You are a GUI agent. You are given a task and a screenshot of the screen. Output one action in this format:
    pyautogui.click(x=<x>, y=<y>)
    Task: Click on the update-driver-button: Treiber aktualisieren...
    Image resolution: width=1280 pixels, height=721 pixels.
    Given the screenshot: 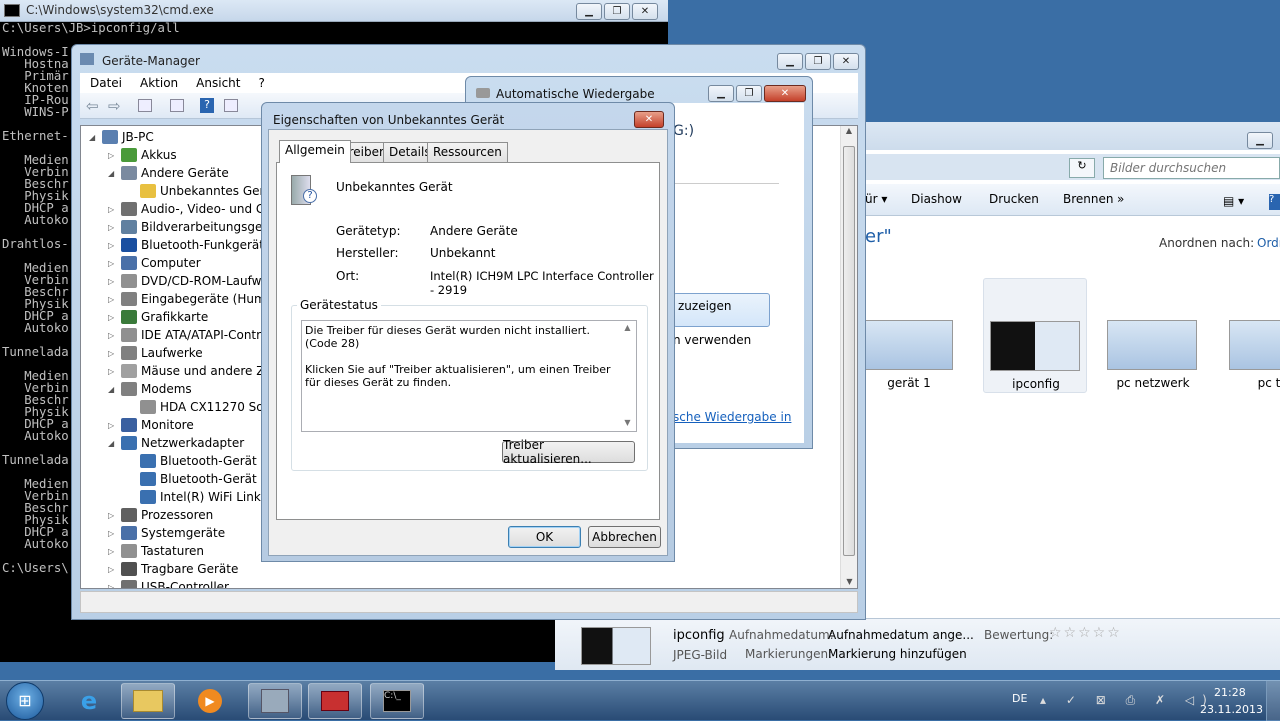 What is the action you would take?
    pyautogui.click(x=568, y=452)
    